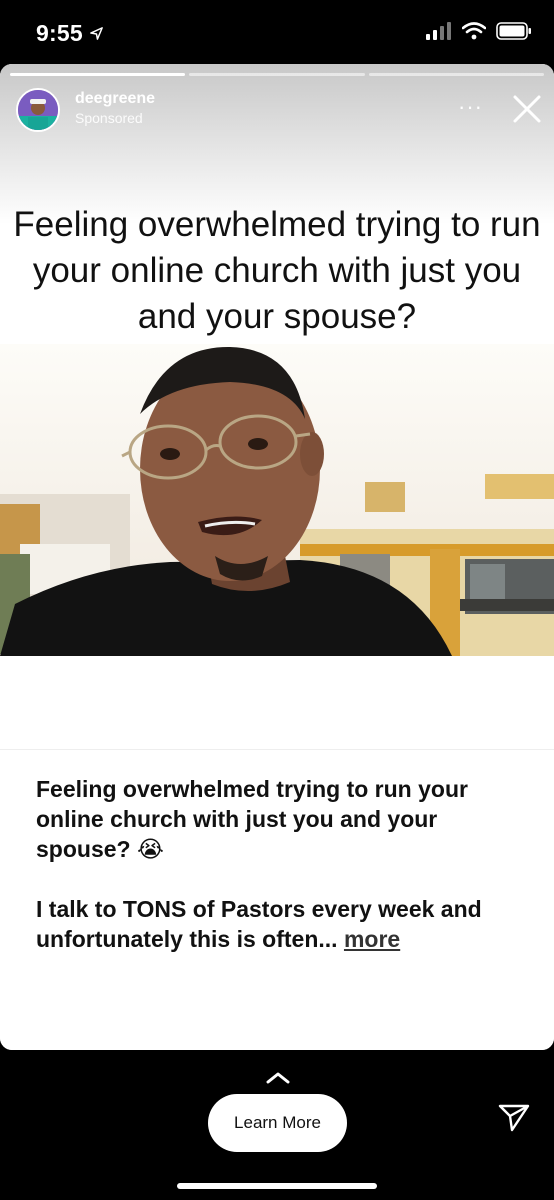  I want to click on avatar-image, so click(38, 110).